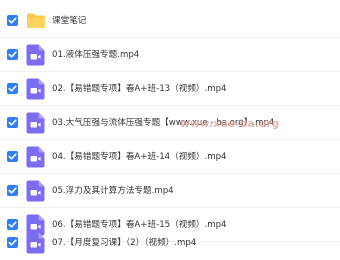  Describe the element at coordinates (170, 55) in the screenshot. I see `file-row: 01.液体压强专题.mp4` at that location.